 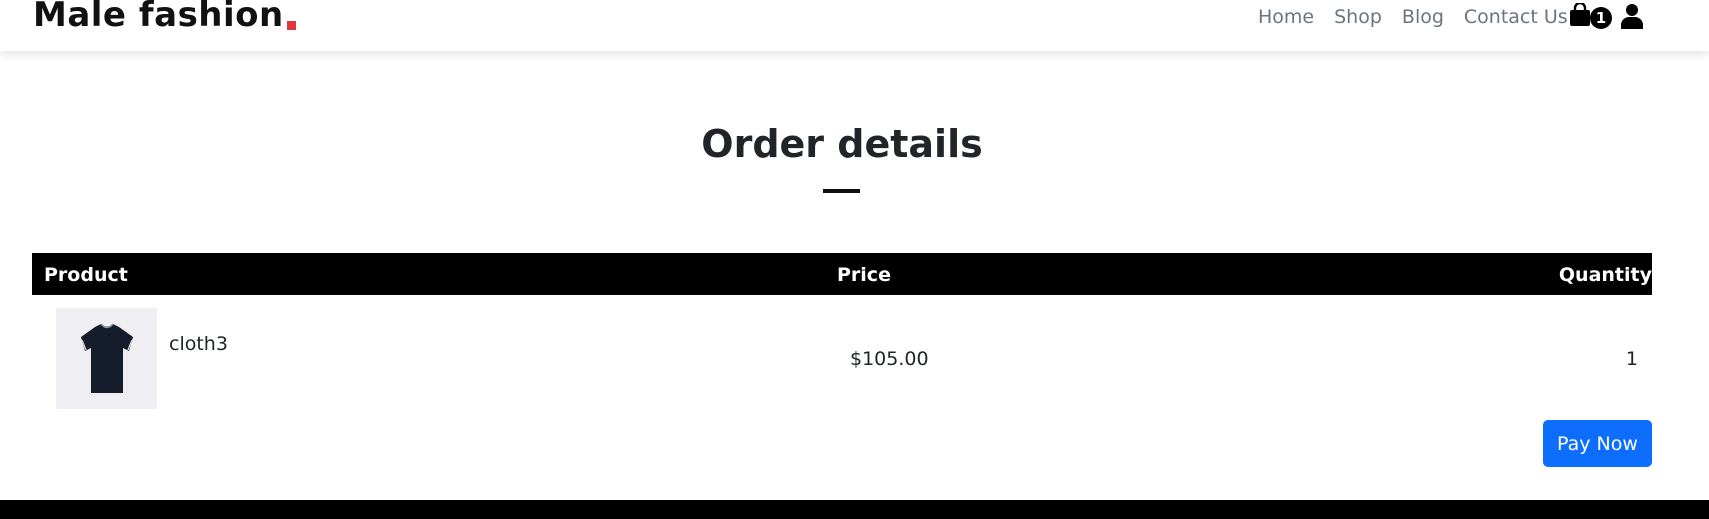 What do you see at coordinates (1580, 14) in the screenshot?
I see `shopping-bag-icon` at bounding box center [1580, 14].